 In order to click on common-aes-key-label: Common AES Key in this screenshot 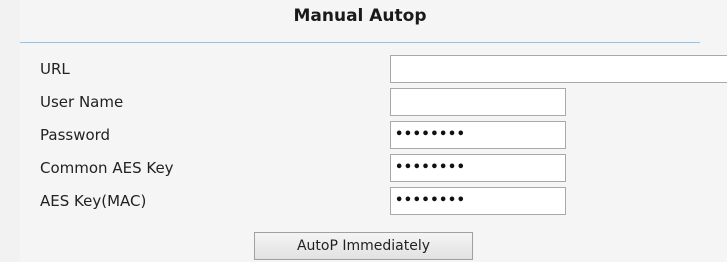, I will do `click(107, 168)`.